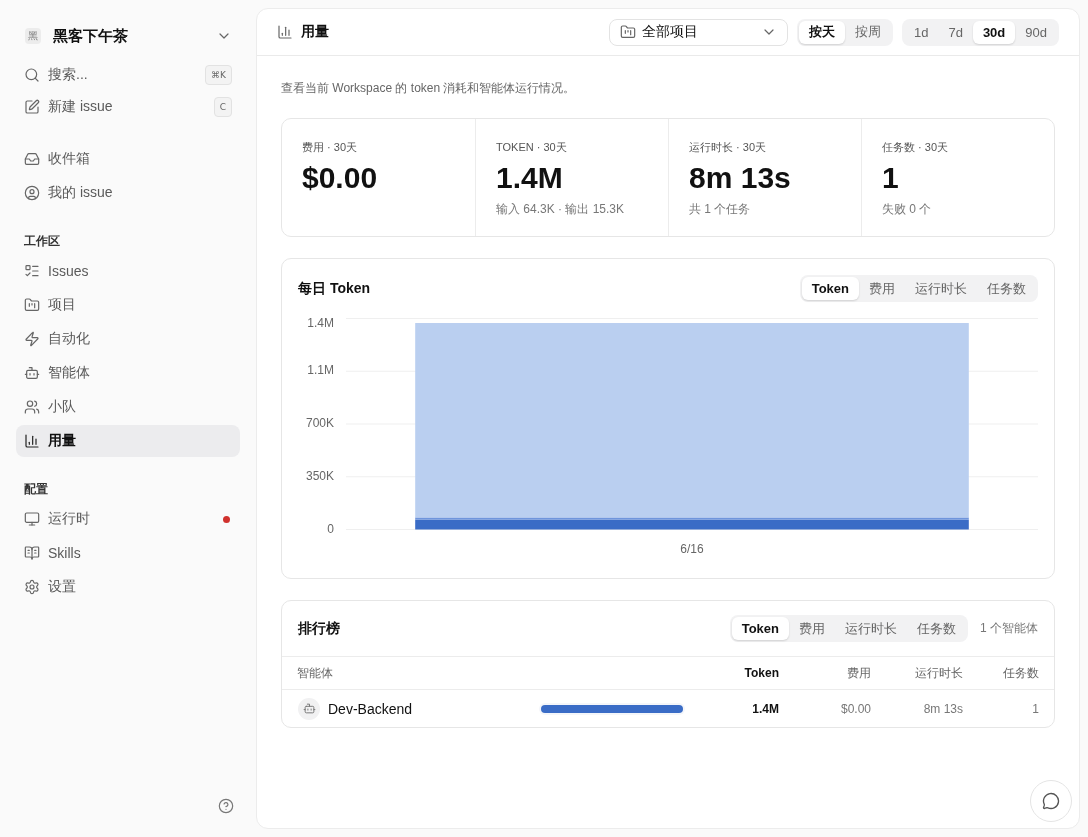 Image resolution: width=1088 pixels, height=837 pixels. I want to click on nav-item: Issues, so click(128, 271).